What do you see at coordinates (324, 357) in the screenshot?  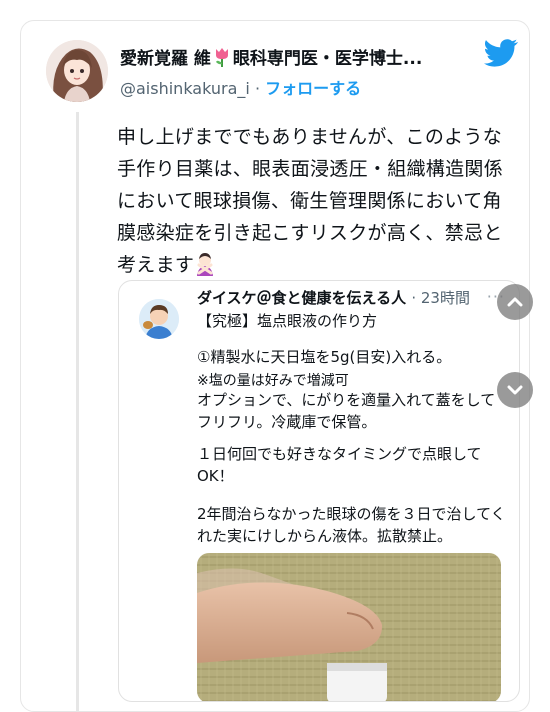 I see `quoted-line-1: ①精製水に天日塩を5g(目安)入れる。` at bounding box center [324, 357].